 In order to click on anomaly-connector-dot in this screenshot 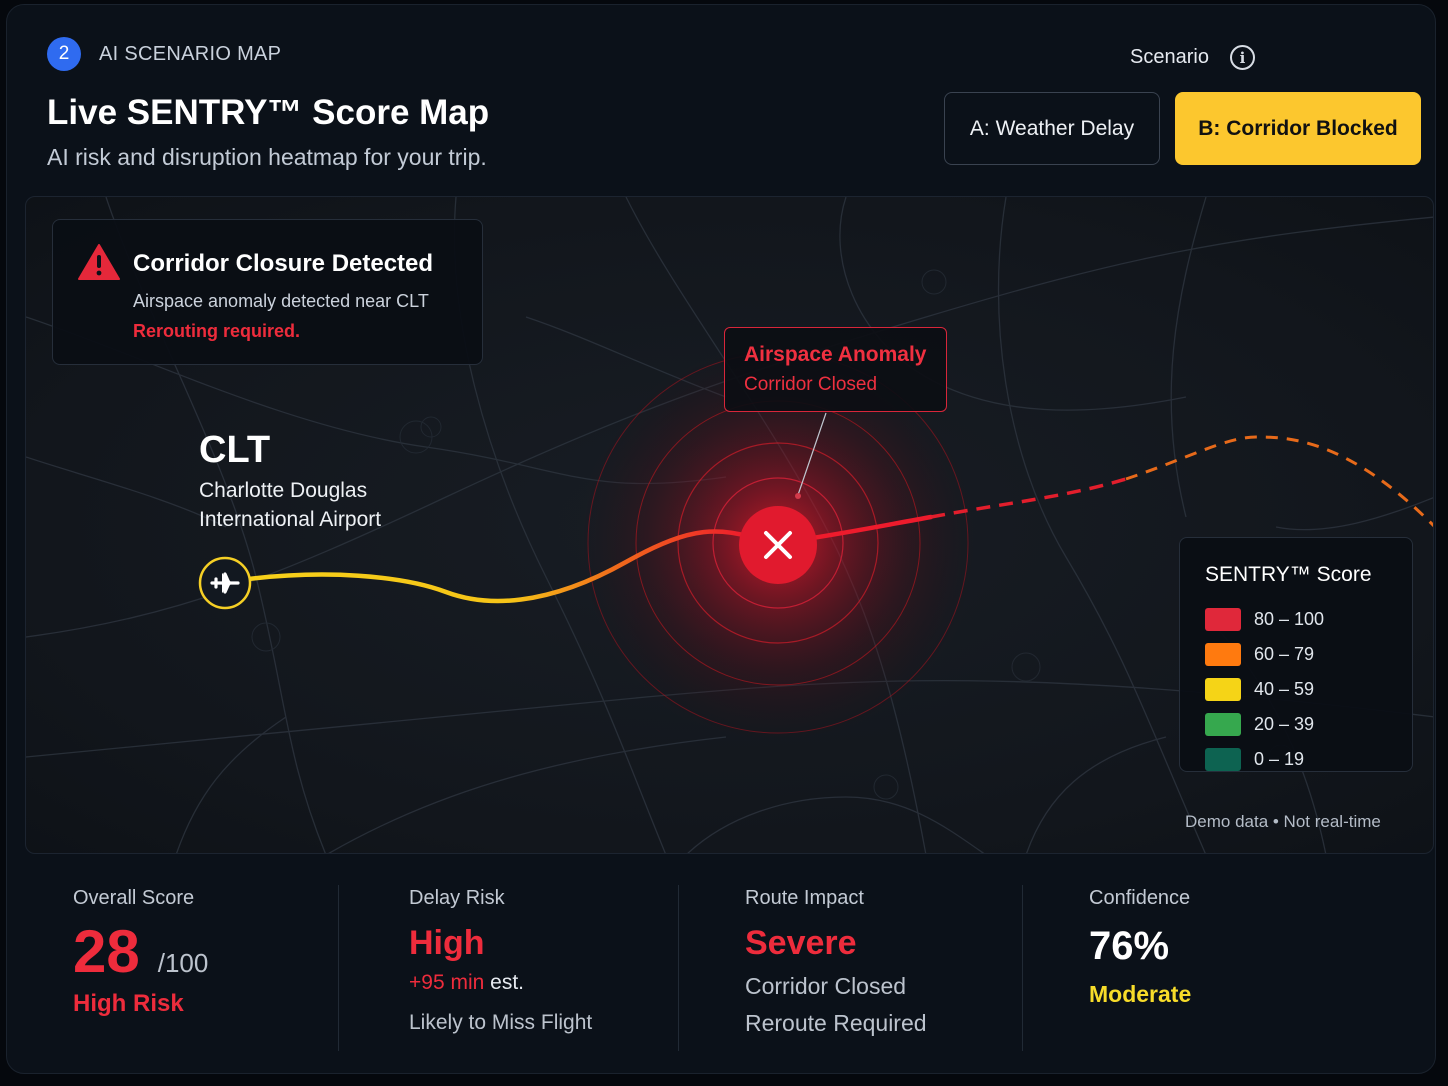, I will do `click(798, 496)`.